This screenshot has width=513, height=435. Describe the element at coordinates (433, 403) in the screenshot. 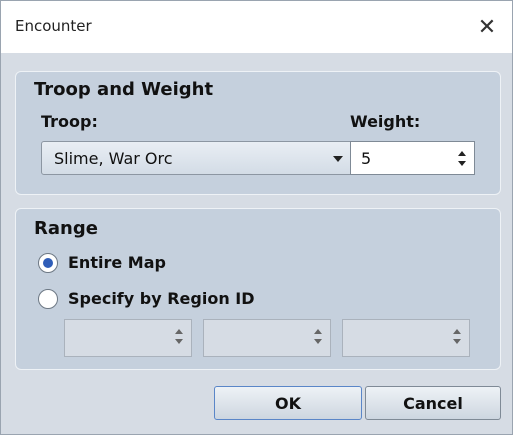

I see `cancel-button: Cancel` at that location.